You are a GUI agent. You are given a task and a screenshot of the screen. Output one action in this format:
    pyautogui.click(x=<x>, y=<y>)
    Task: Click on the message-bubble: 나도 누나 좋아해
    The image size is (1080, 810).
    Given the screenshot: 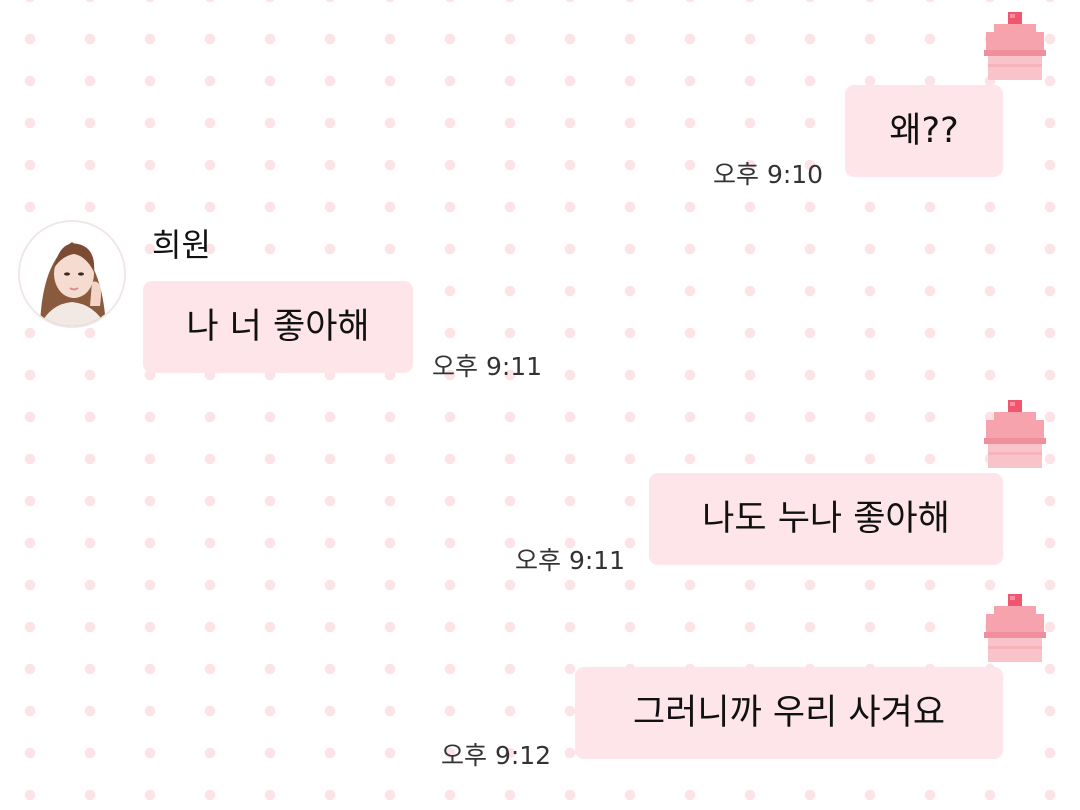 What is the action you would take?
    pyautogui.click(x=826, y=519)
    